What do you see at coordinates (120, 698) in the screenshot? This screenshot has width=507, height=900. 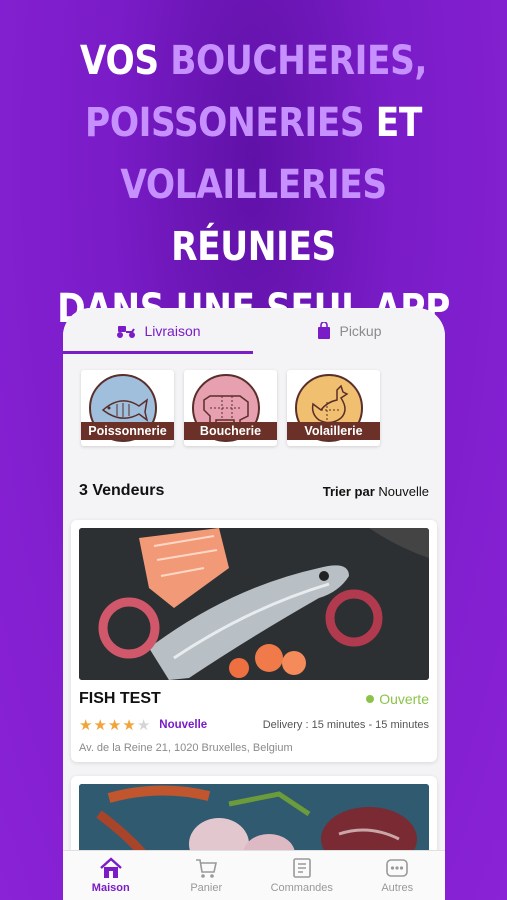 I see `vendor-name: FISH TEST` at bounding box center [120, 698].